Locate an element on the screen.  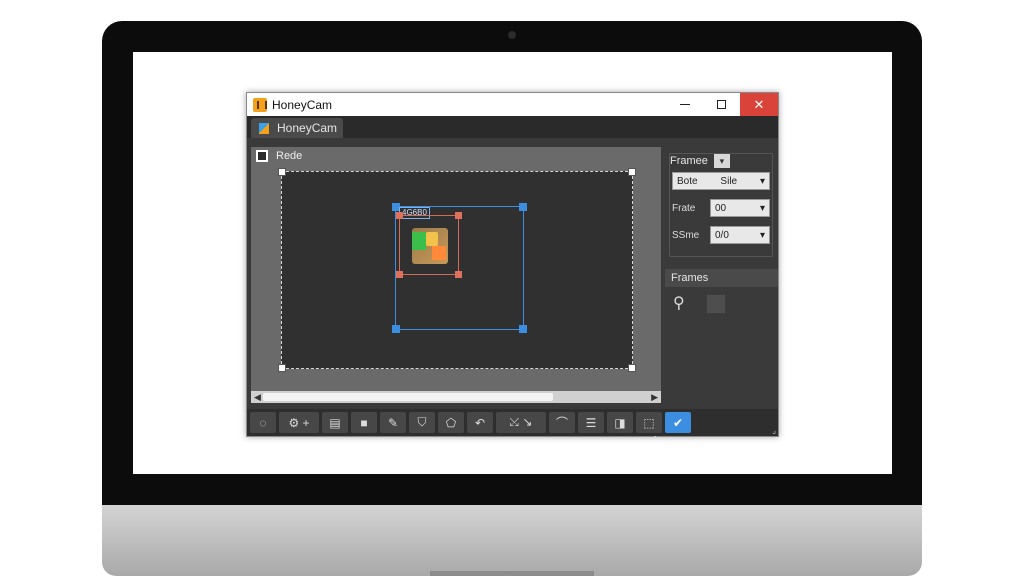
selection-handle-bottom-right is located at coordinates (523, 329).